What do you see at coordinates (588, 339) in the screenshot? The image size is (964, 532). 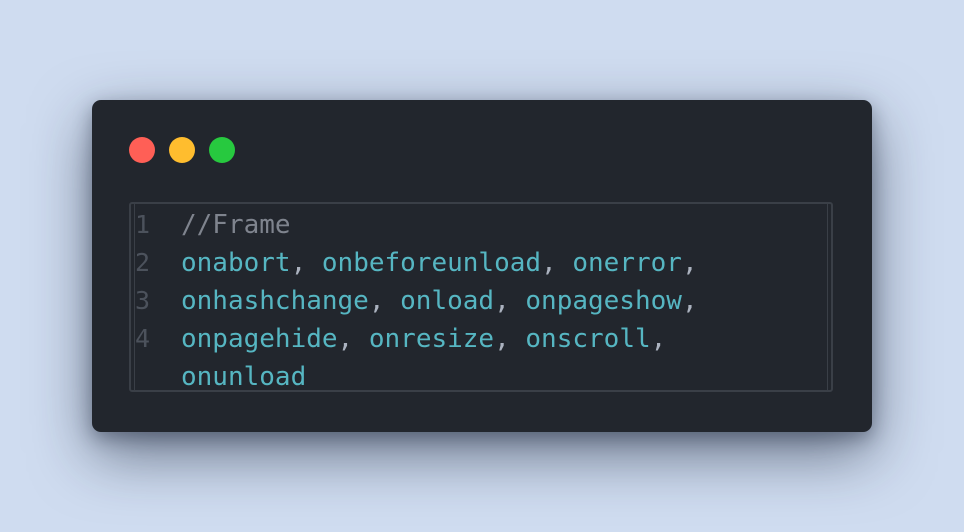 I see `code-identifier: onscroll` at bounding box center [588, 339].